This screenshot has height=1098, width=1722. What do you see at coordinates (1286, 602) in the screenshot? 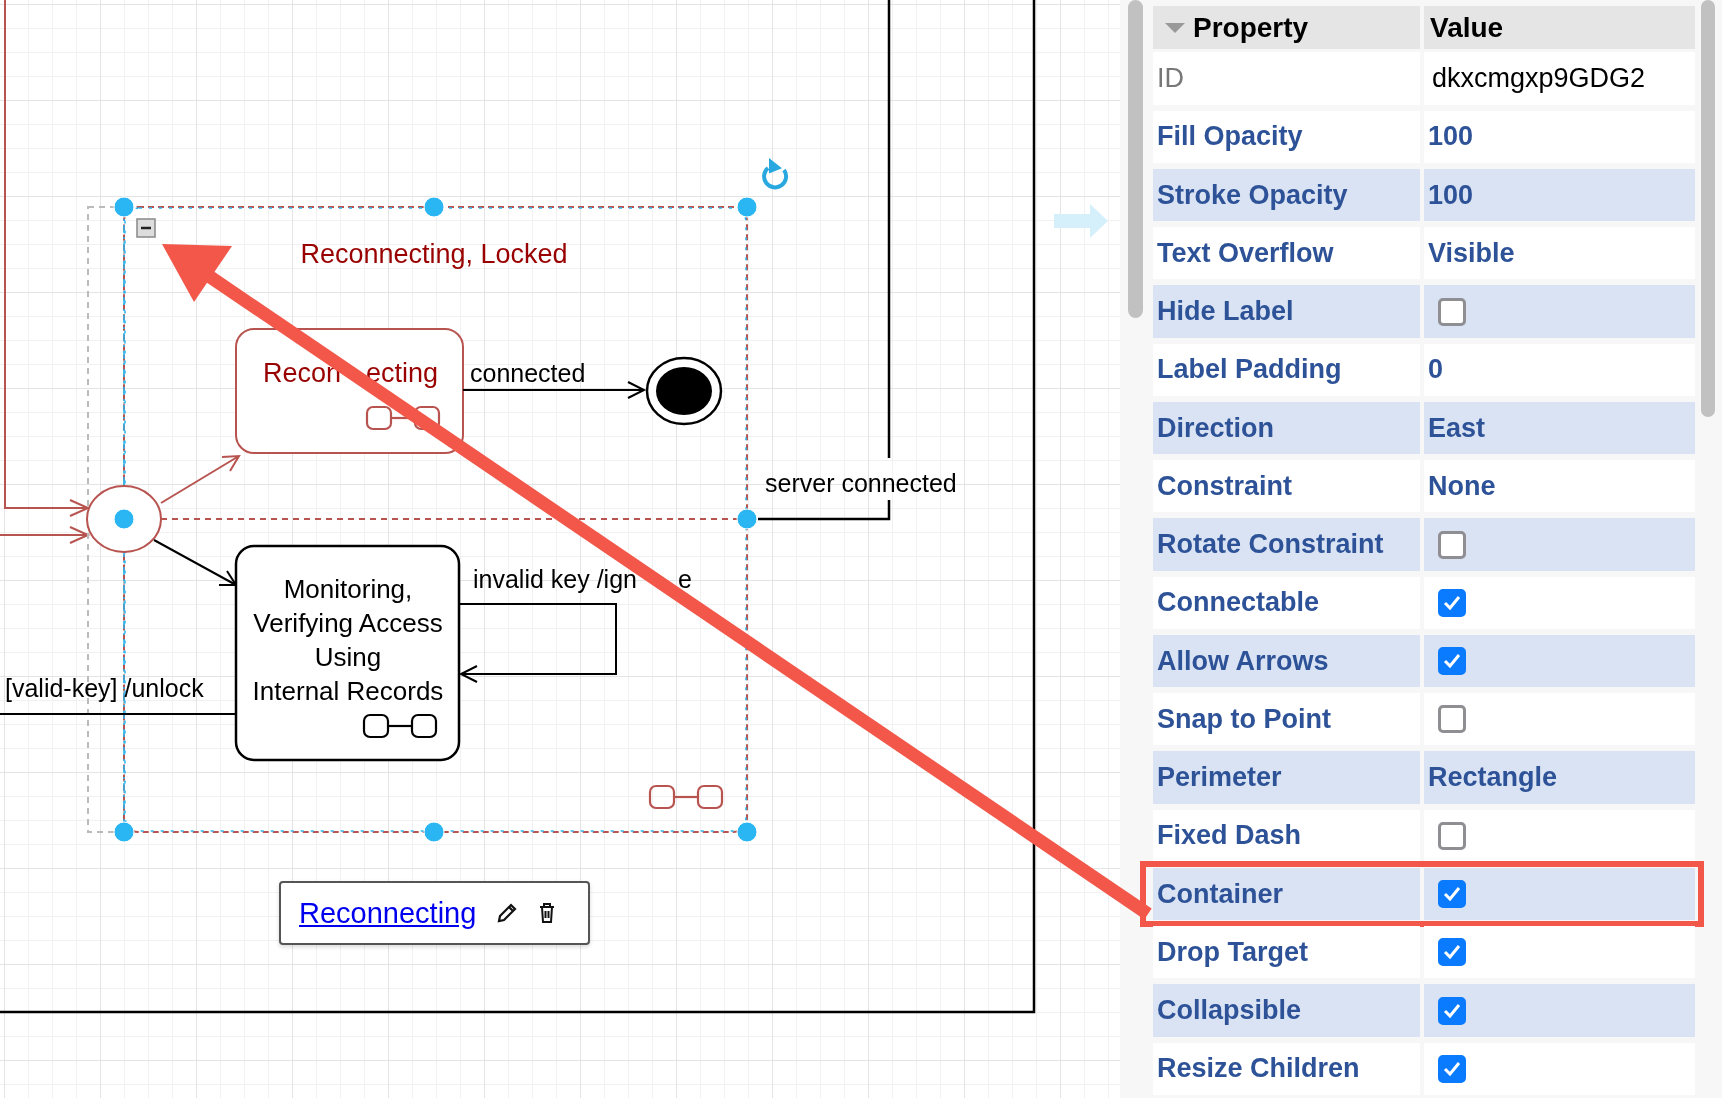
I see `property-name: Connectable` at bounding box center [1286, 602].